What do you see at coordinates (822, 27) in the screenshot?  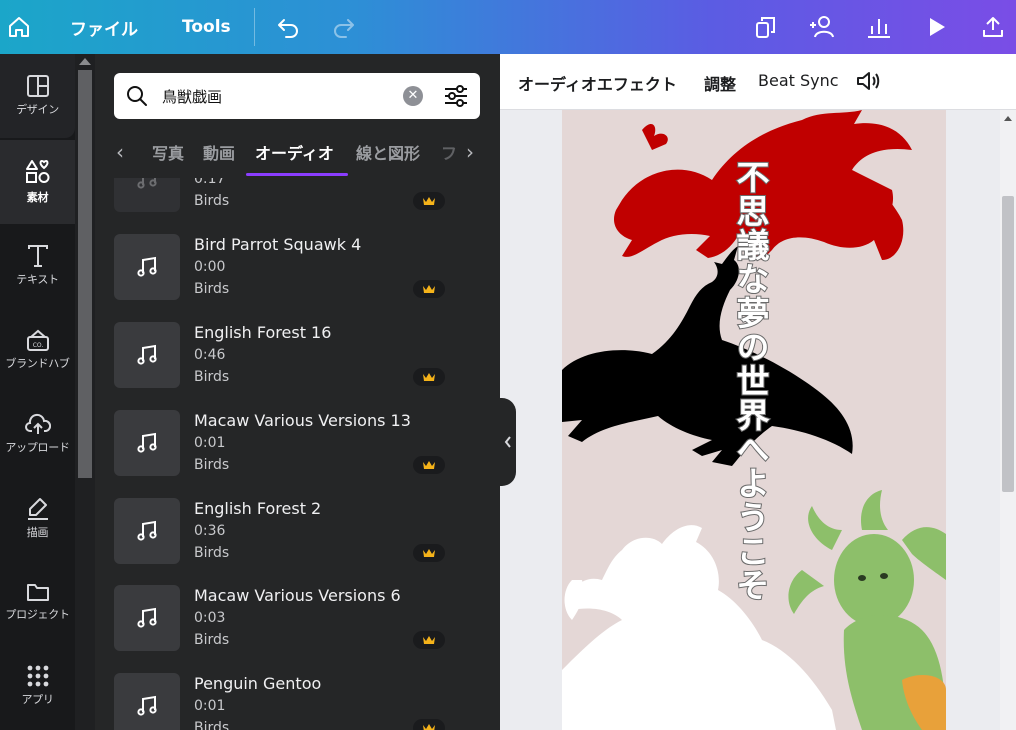 I see `share-people-icon` at bounding box center [822, 27].